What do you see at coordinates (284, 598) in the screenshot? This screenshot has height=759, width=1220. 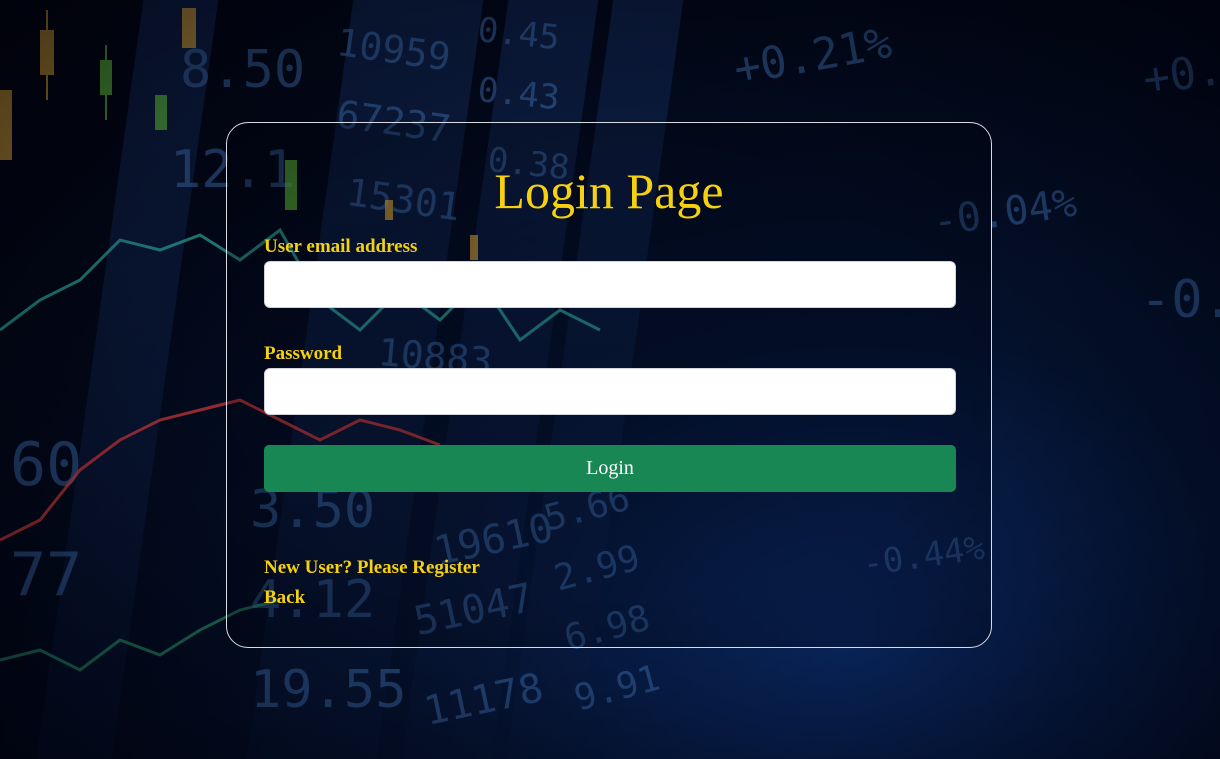 I see `back-link: Back` at bounding box center [284, 598].